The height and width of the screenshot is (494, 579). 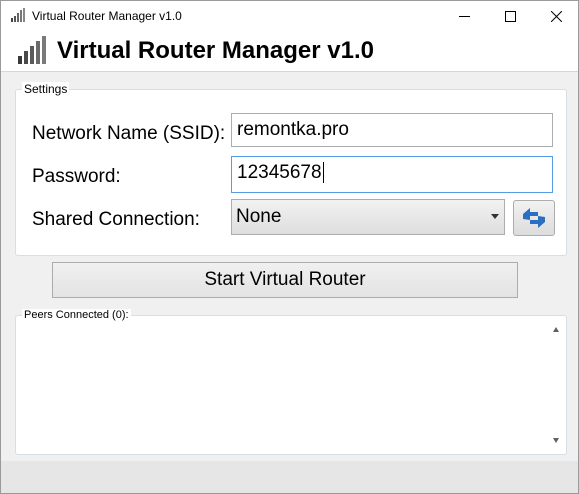 What do you see at coordinates (259, 216) in the screenshot?
I see `shared-connection-value: None` at bounding box center [259, 216].